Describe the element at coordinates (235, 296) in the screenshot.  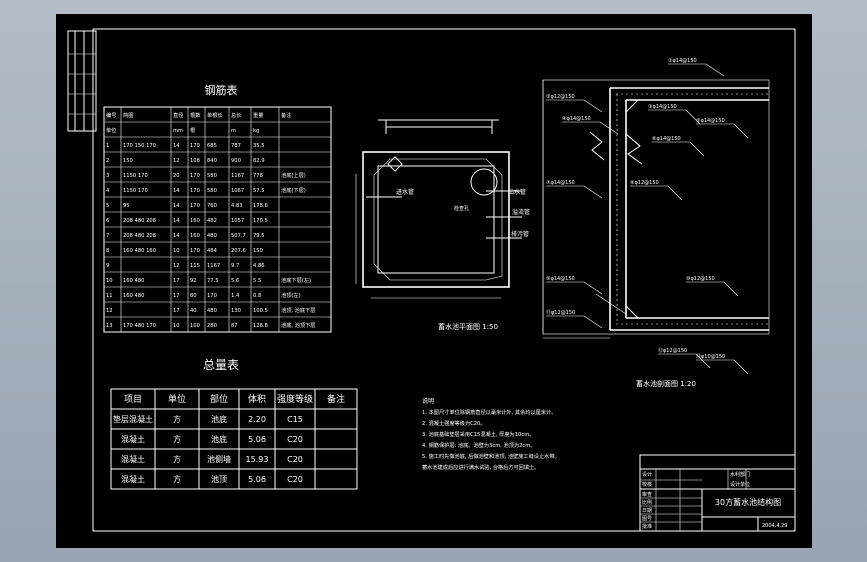
I see `rebar-table-cell: 1.4` at that location.